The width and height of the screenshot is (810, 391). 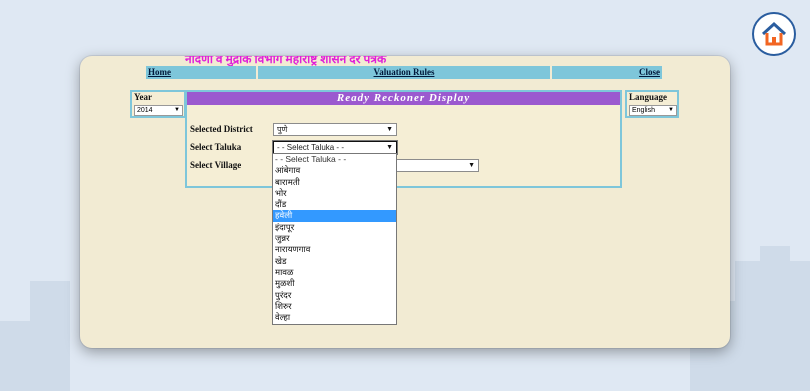 What do you see at coordinates (403, 98) in the screenshot?
I see `panel-title: Ready Reckoner Display` at bounding box center [403, 98].